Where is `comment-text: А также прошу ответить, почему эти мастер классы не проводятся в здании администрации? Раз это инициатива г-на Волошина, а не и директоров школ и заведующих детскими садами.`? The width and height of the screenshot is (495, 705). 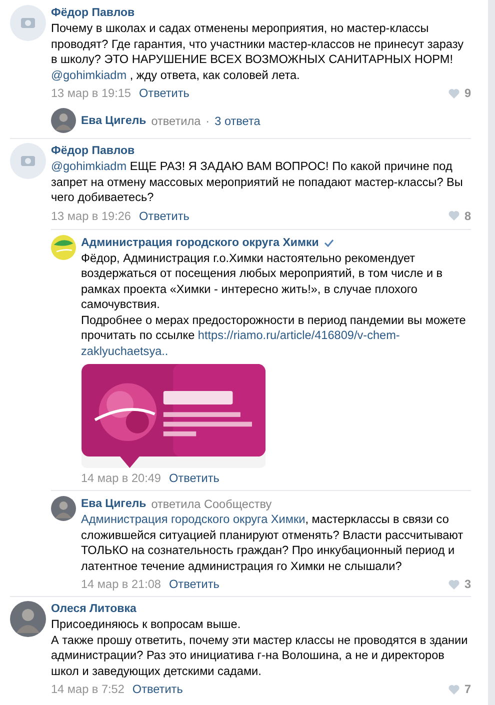 comment-text: А также прошу ответить, почему эти мастер классы не проводятся в здании администрации? Раз это инициатива г-на Волошина, а не и директоров школ и заведующих детскими садами. is located at coordinates (260, 655).